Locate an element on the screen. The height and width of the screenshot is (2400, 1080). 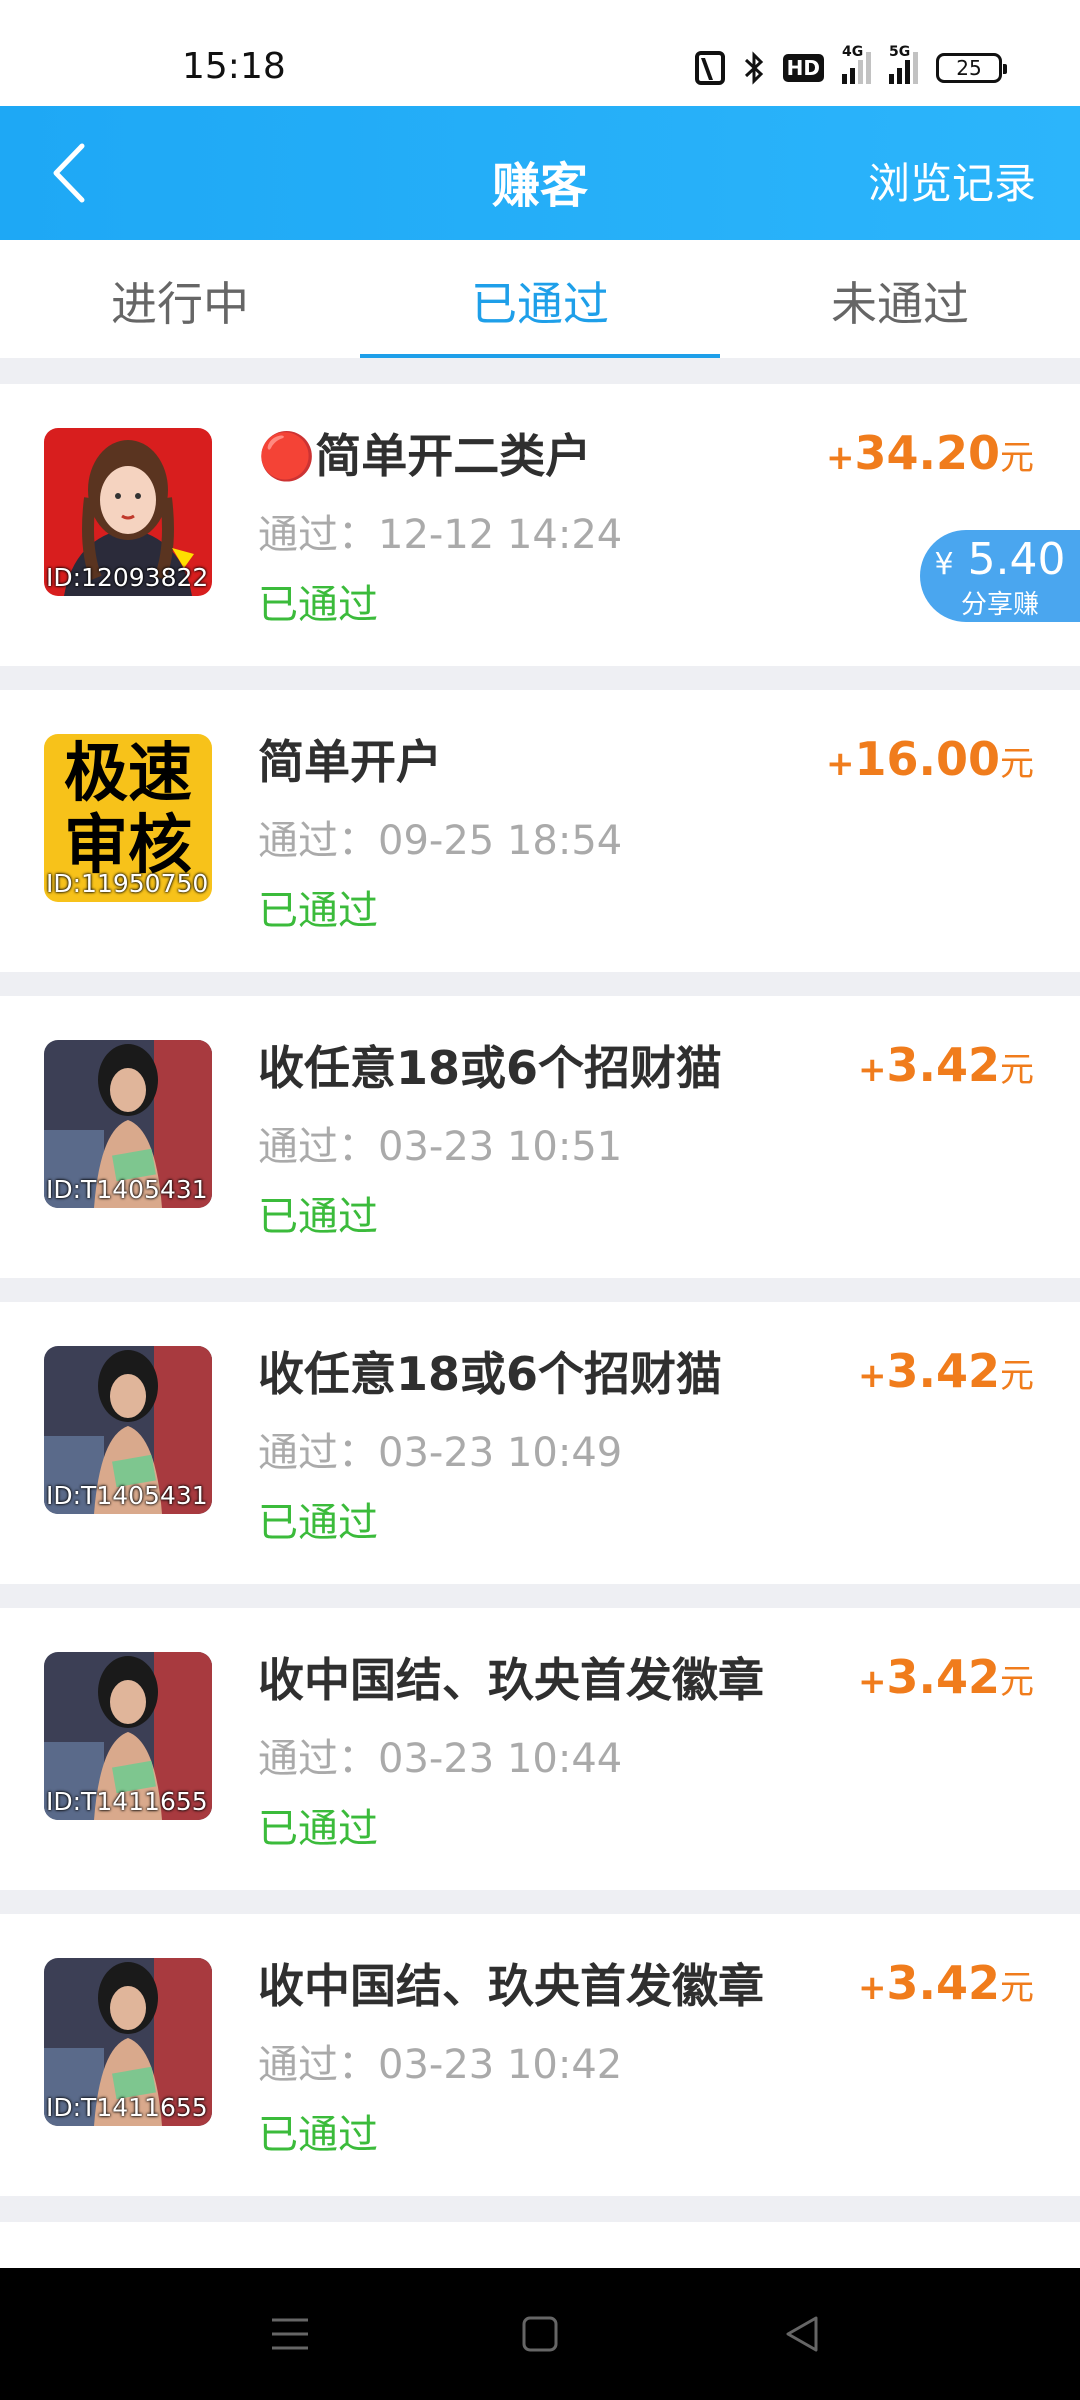
nfc-icon is located at coordinates (709, 68).